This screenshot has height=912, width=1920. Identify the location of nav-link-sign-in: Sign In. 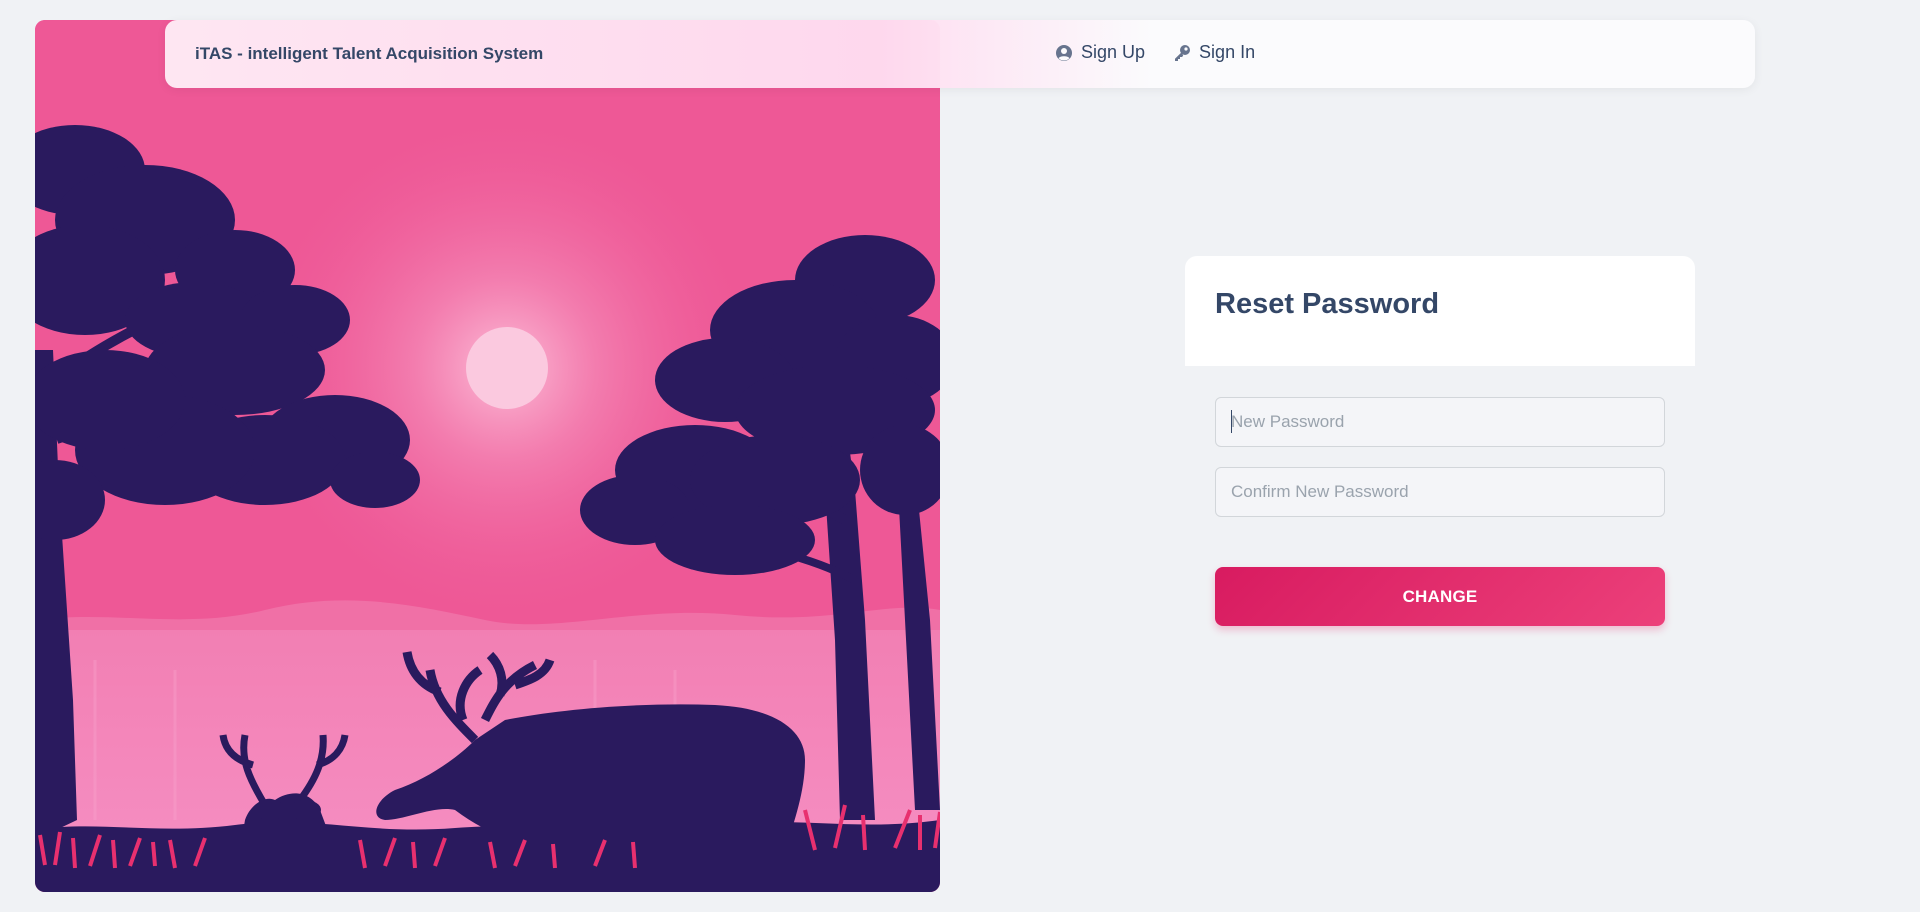
(1214, 52).